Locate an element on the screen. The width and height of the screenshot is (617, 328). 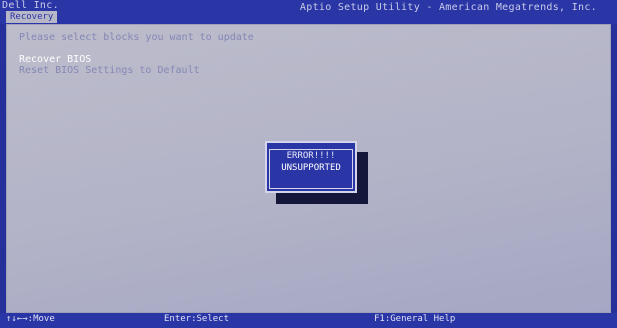
dialog-title-text: ERROR!!!! is located at coordinates (311, 156).